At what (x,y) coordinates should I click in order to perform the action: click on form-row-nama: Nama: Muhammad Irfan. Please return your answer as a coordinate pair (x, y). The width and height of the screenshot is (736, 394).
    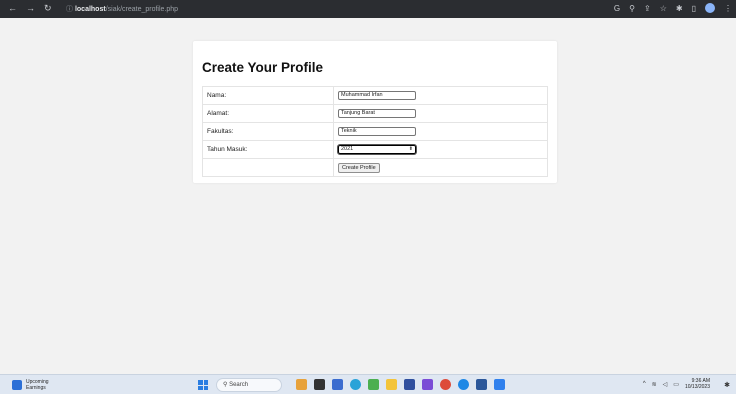
    Looking at the image, I should click on (375, 95).